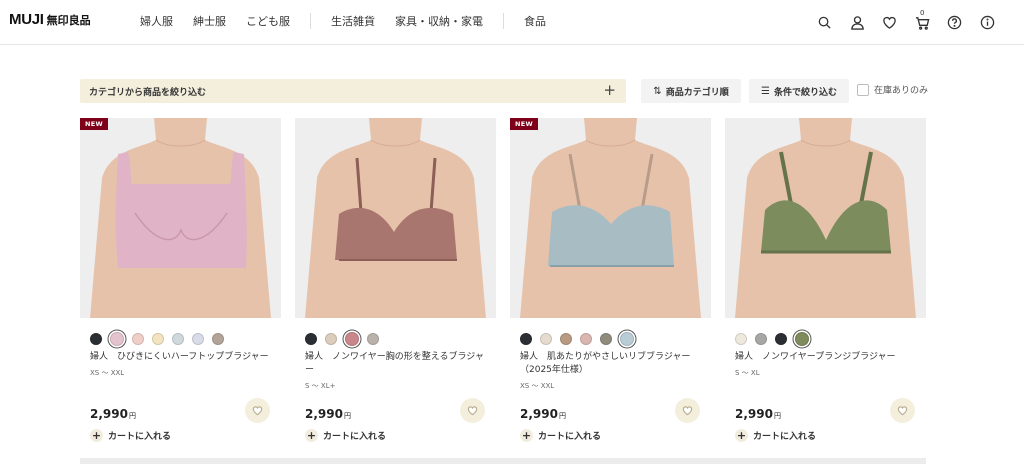 The image size is (1024, 464). What do you see at coordinates (320, 386) in the screenshot?
I see `product-size-range: S 〜 XL+` at bounding box center [320, 386].